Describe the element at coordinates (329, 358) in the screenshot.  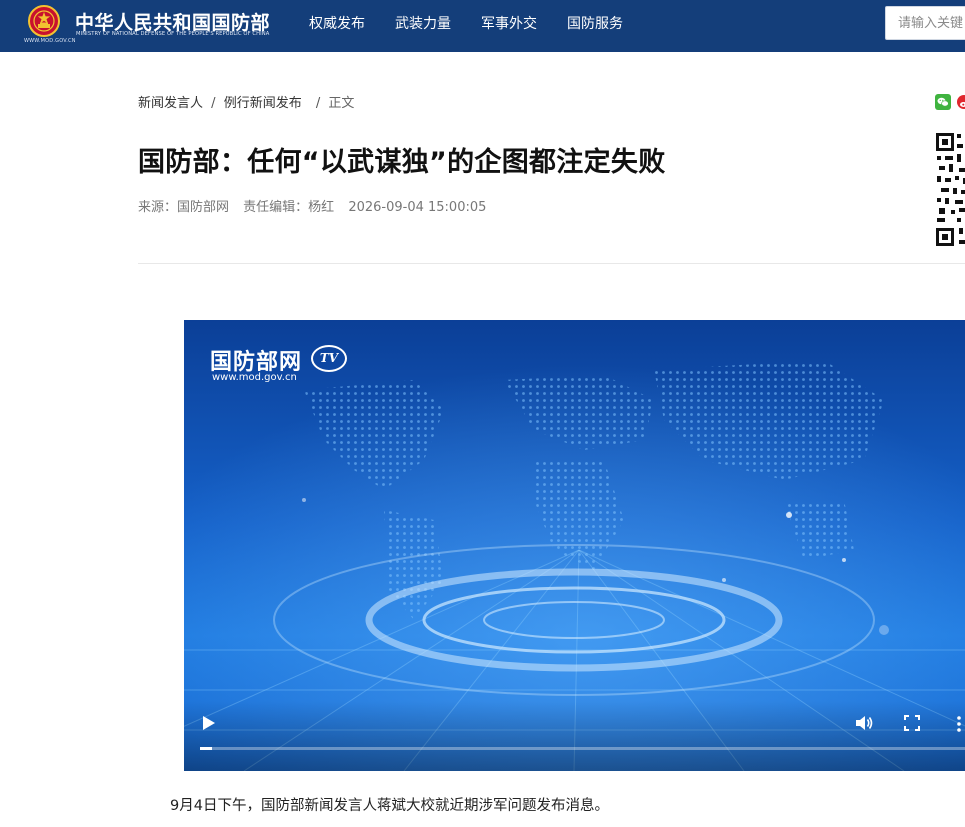
I see `video-logo-badge: TV` at that location.